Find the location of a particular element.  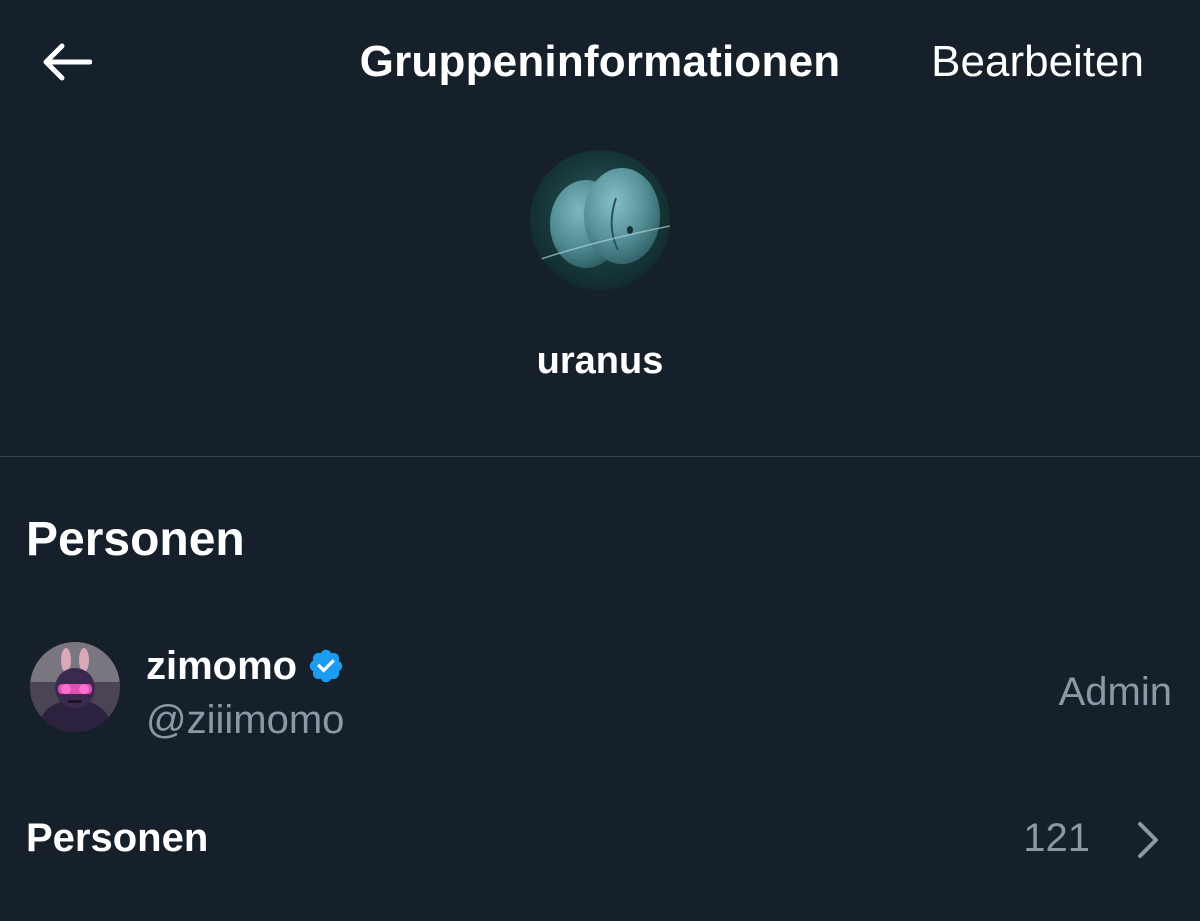

arrow-left-icon is located at coordinates (67, 62).